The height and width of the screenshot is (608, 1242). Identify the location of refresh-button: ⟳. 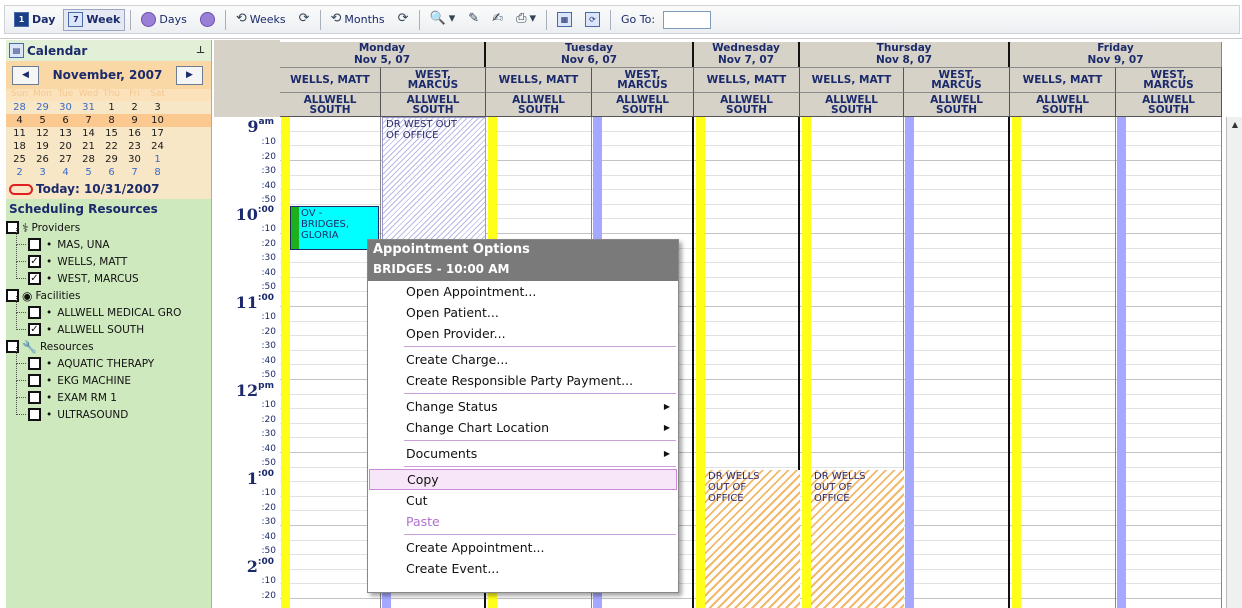
(592, 20).